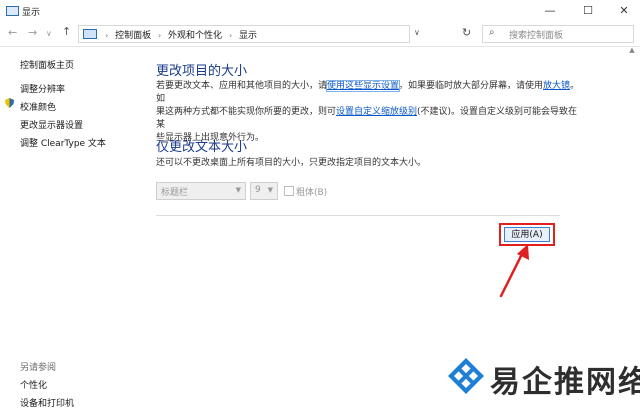 The width and height of the screenshot is (640, 409). What do you see at coordinates (47, 402) in the screenshot?
I see `sidebar-item-devices-printers: 设备和打印机` at bounding box center [47, 402].